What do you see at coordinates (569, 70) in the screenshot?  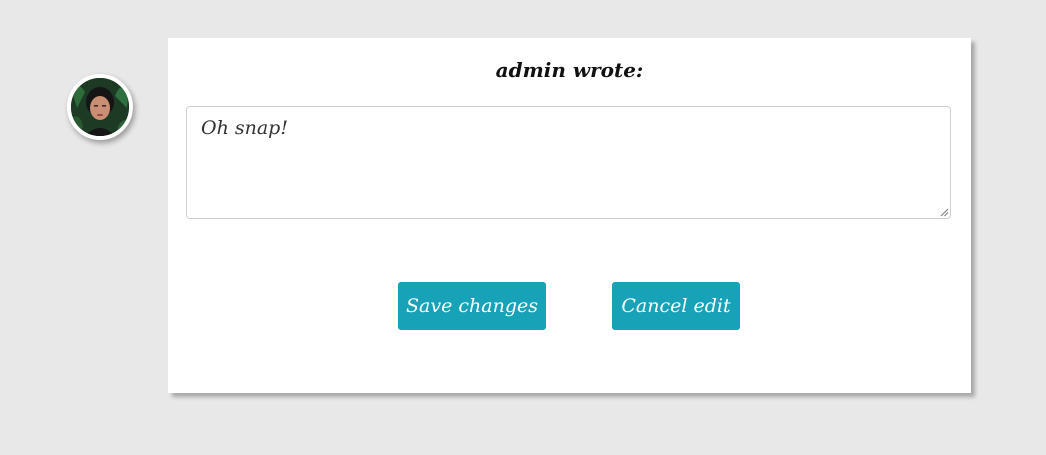 I see `post-author-heading: admin wrote:` at bounding box center [569, 70].